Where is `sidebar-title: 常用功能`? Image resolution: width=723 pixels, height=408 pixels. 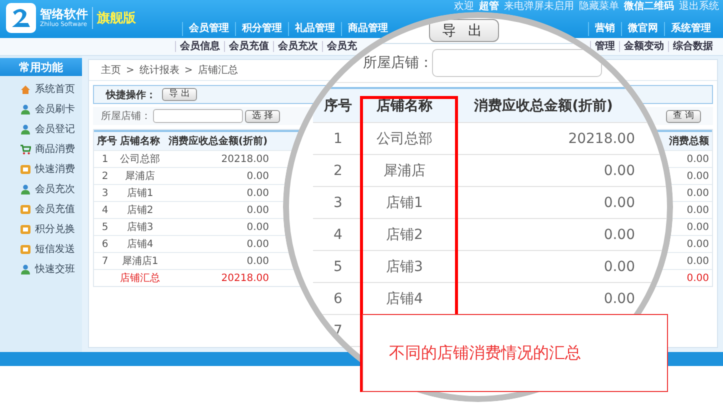
sidebar-title: 常用功能 is located at coordinates (41, 67).